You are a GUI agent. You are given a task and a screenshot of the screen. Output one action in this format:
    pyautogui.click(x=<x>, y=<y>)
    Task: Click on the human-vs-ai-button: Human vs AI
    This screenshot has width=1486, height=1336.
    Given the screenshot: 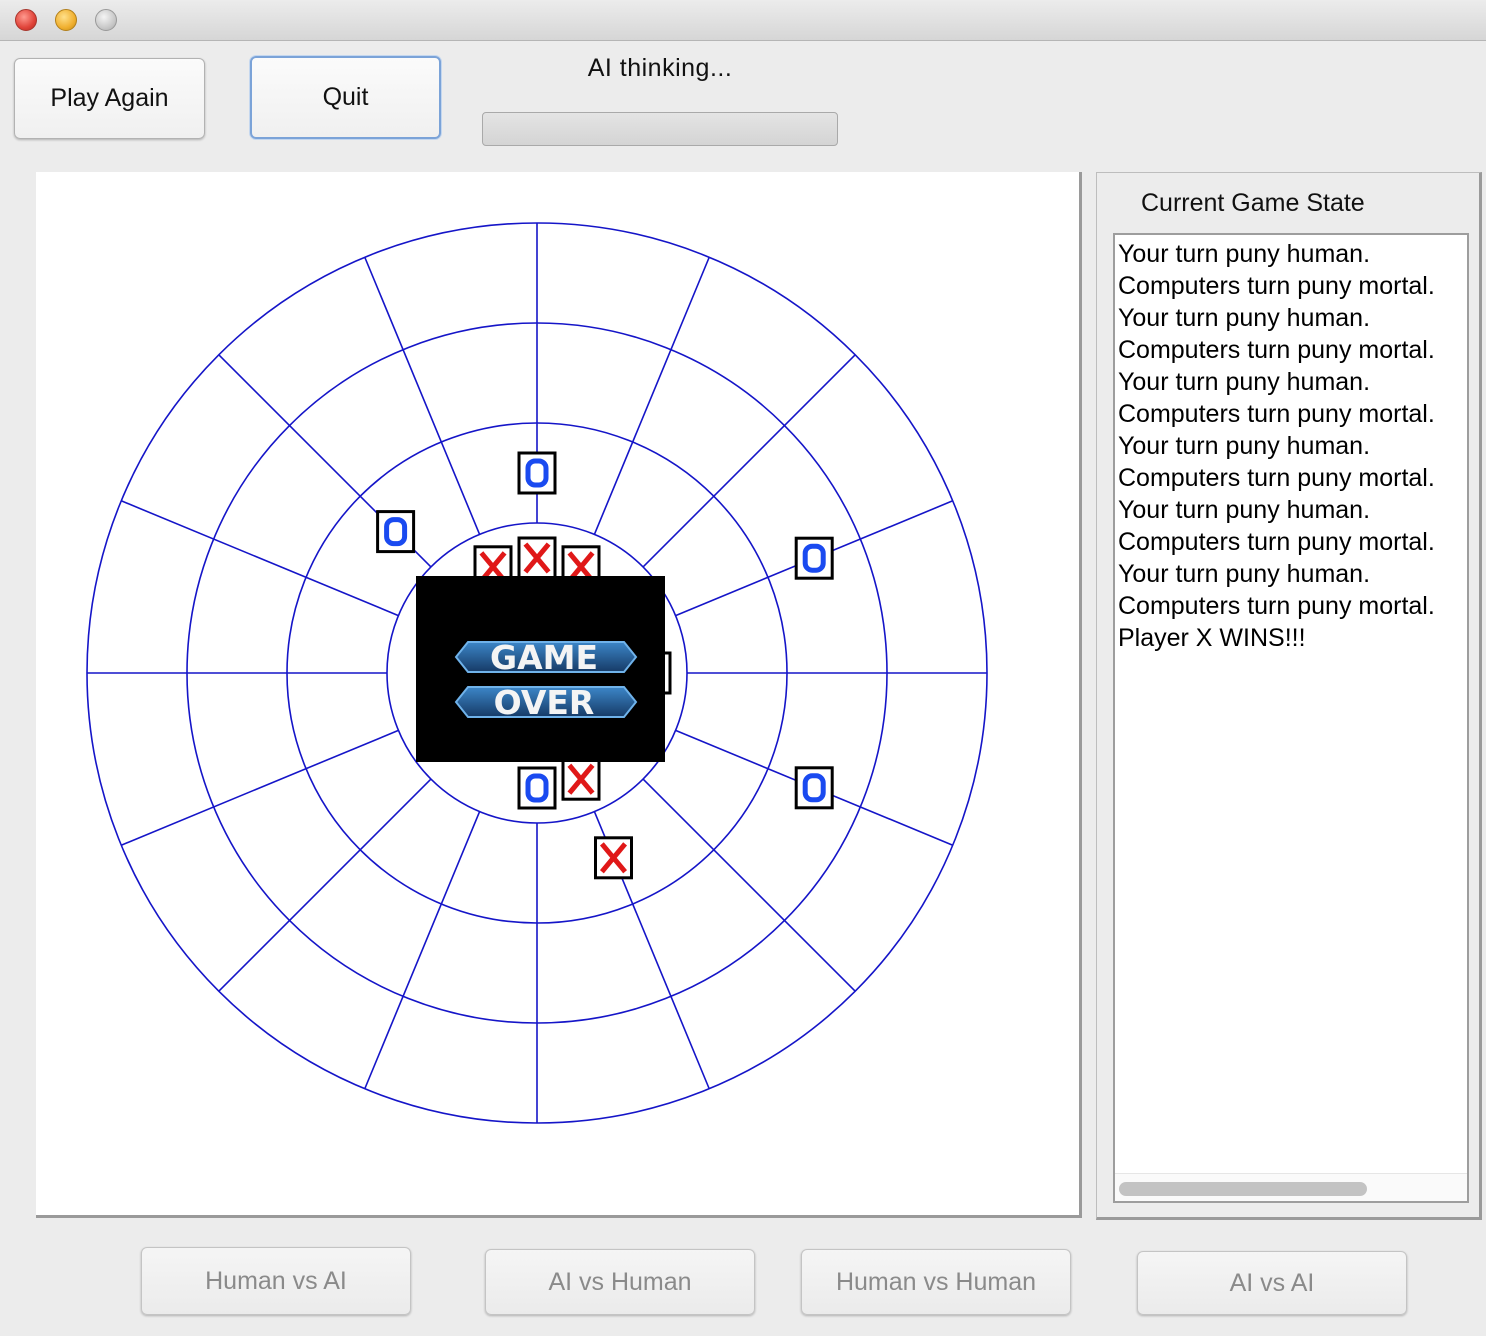 What is the action you would take?
    pyautogui.click(x=276, y=1281)
    